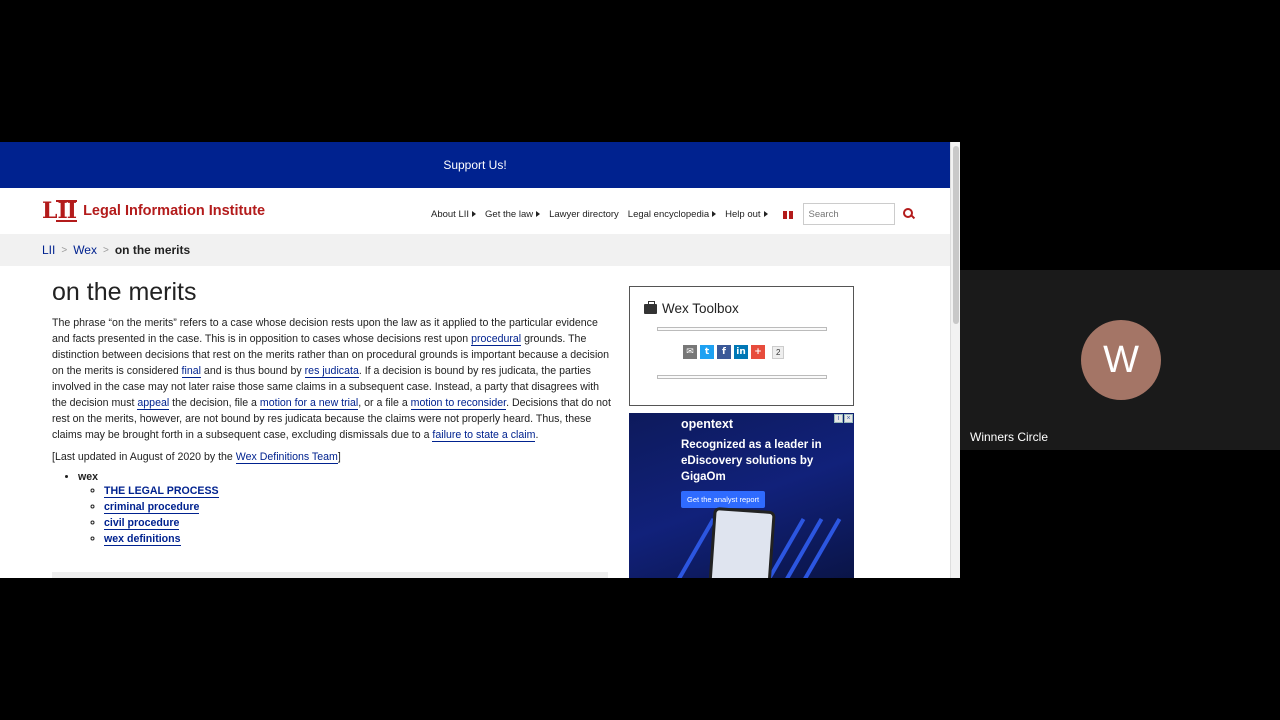 The height and width of the screenshot is (720, 1280). Describe the element at coordinates (458, 403) in the screenshot. I see `link-motion-reconsider: motion to reconsider` at that location.